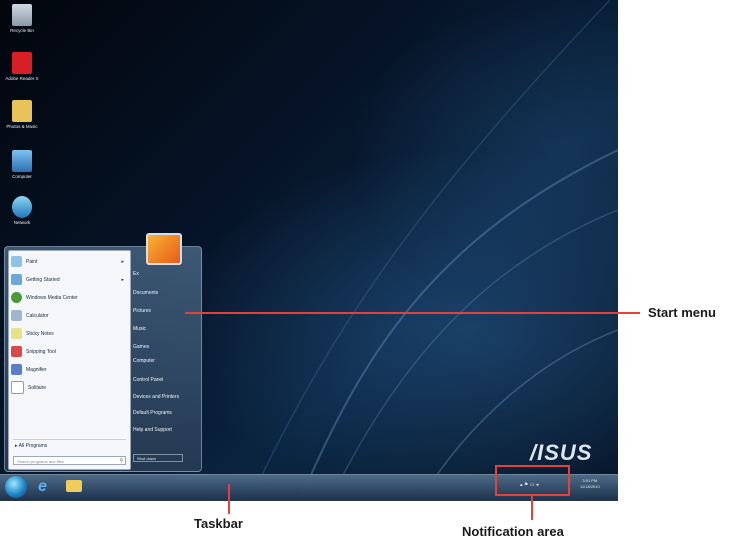  Describe the element at coordinates (16, 333) in the screenshot. I see `sticky-notes-icon` at that location.